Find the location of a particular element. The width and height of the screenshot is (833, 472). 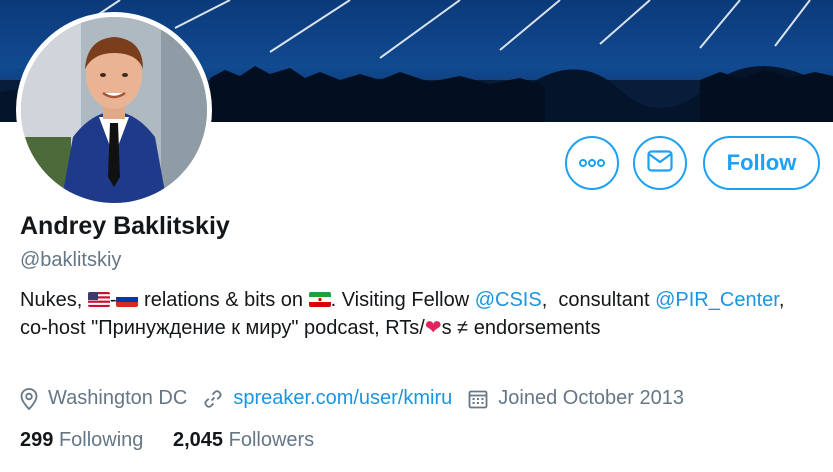

mention-pir-center-link: @PIR_Center is located at coordinates (717, 300).